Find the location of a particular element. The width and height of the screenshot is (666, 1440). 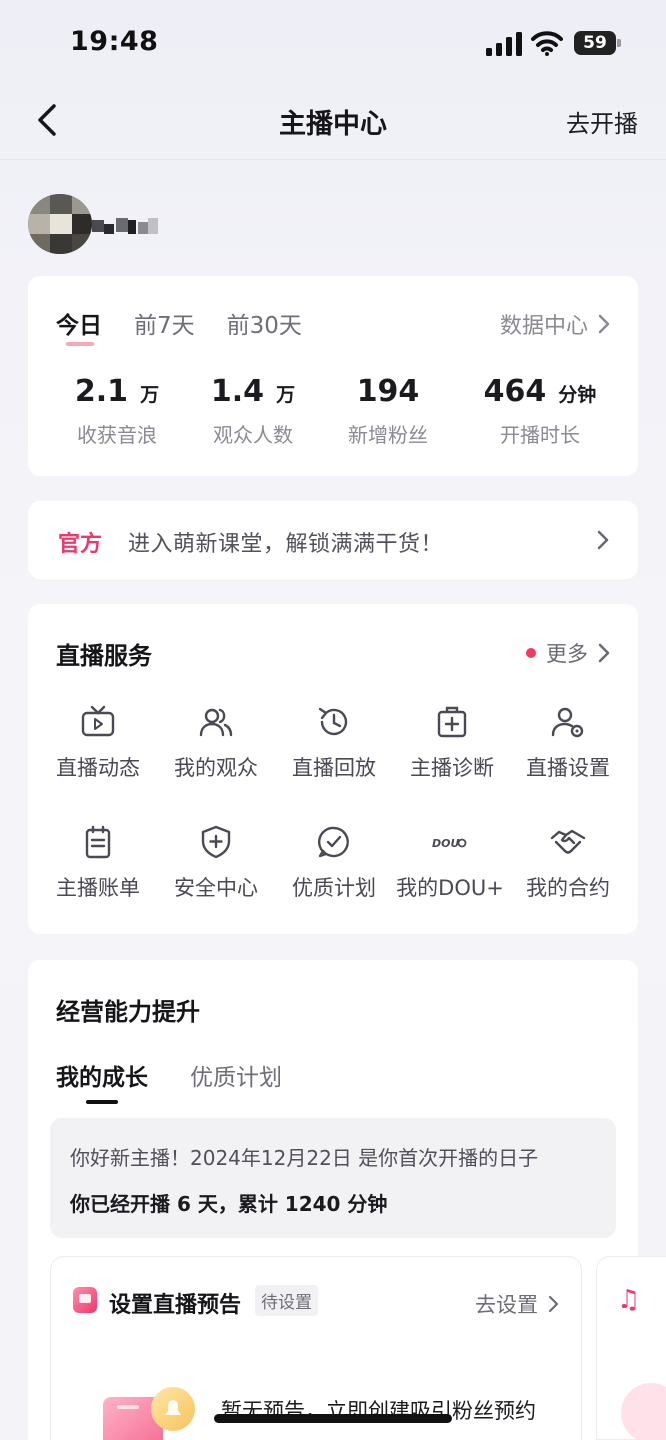

tab-quality-plan: 优质计划 is located at coordinates (236, 1075).